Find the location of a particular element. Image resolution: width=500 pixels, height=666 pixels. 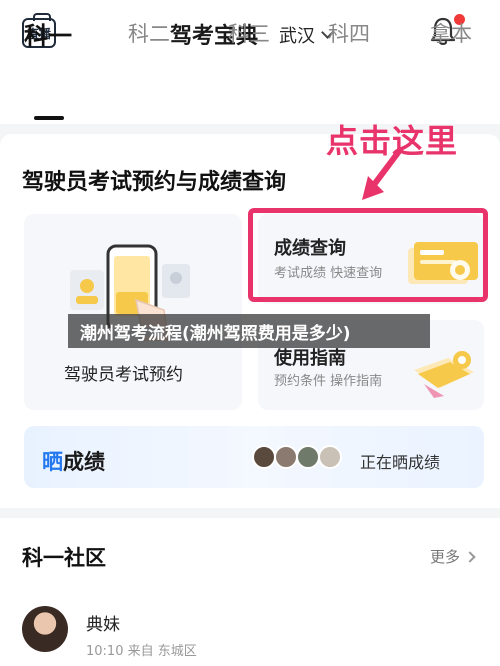

subject-tabs is located at coordinates (250, 94).